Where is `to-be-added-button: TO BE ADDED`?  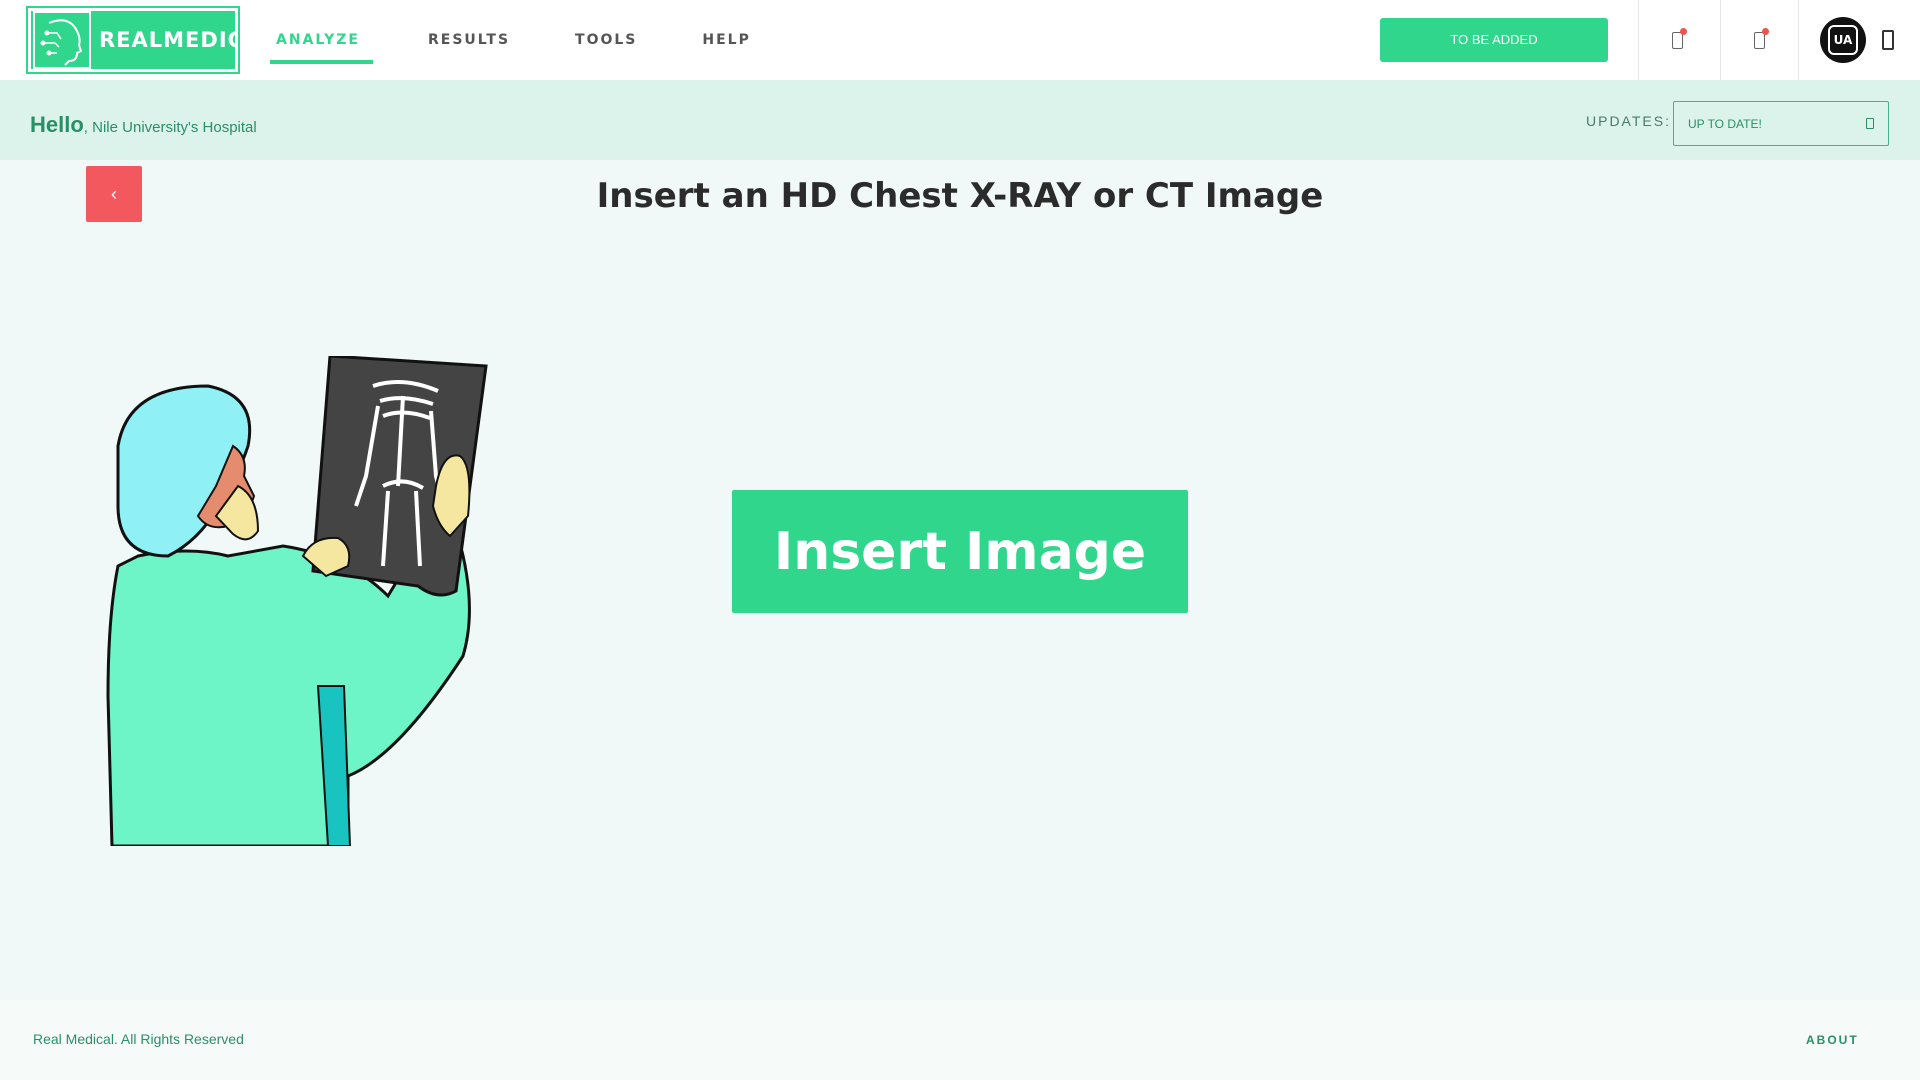
to-be-added-button: TO BE ADDED is located at coordinates (1494, 40).